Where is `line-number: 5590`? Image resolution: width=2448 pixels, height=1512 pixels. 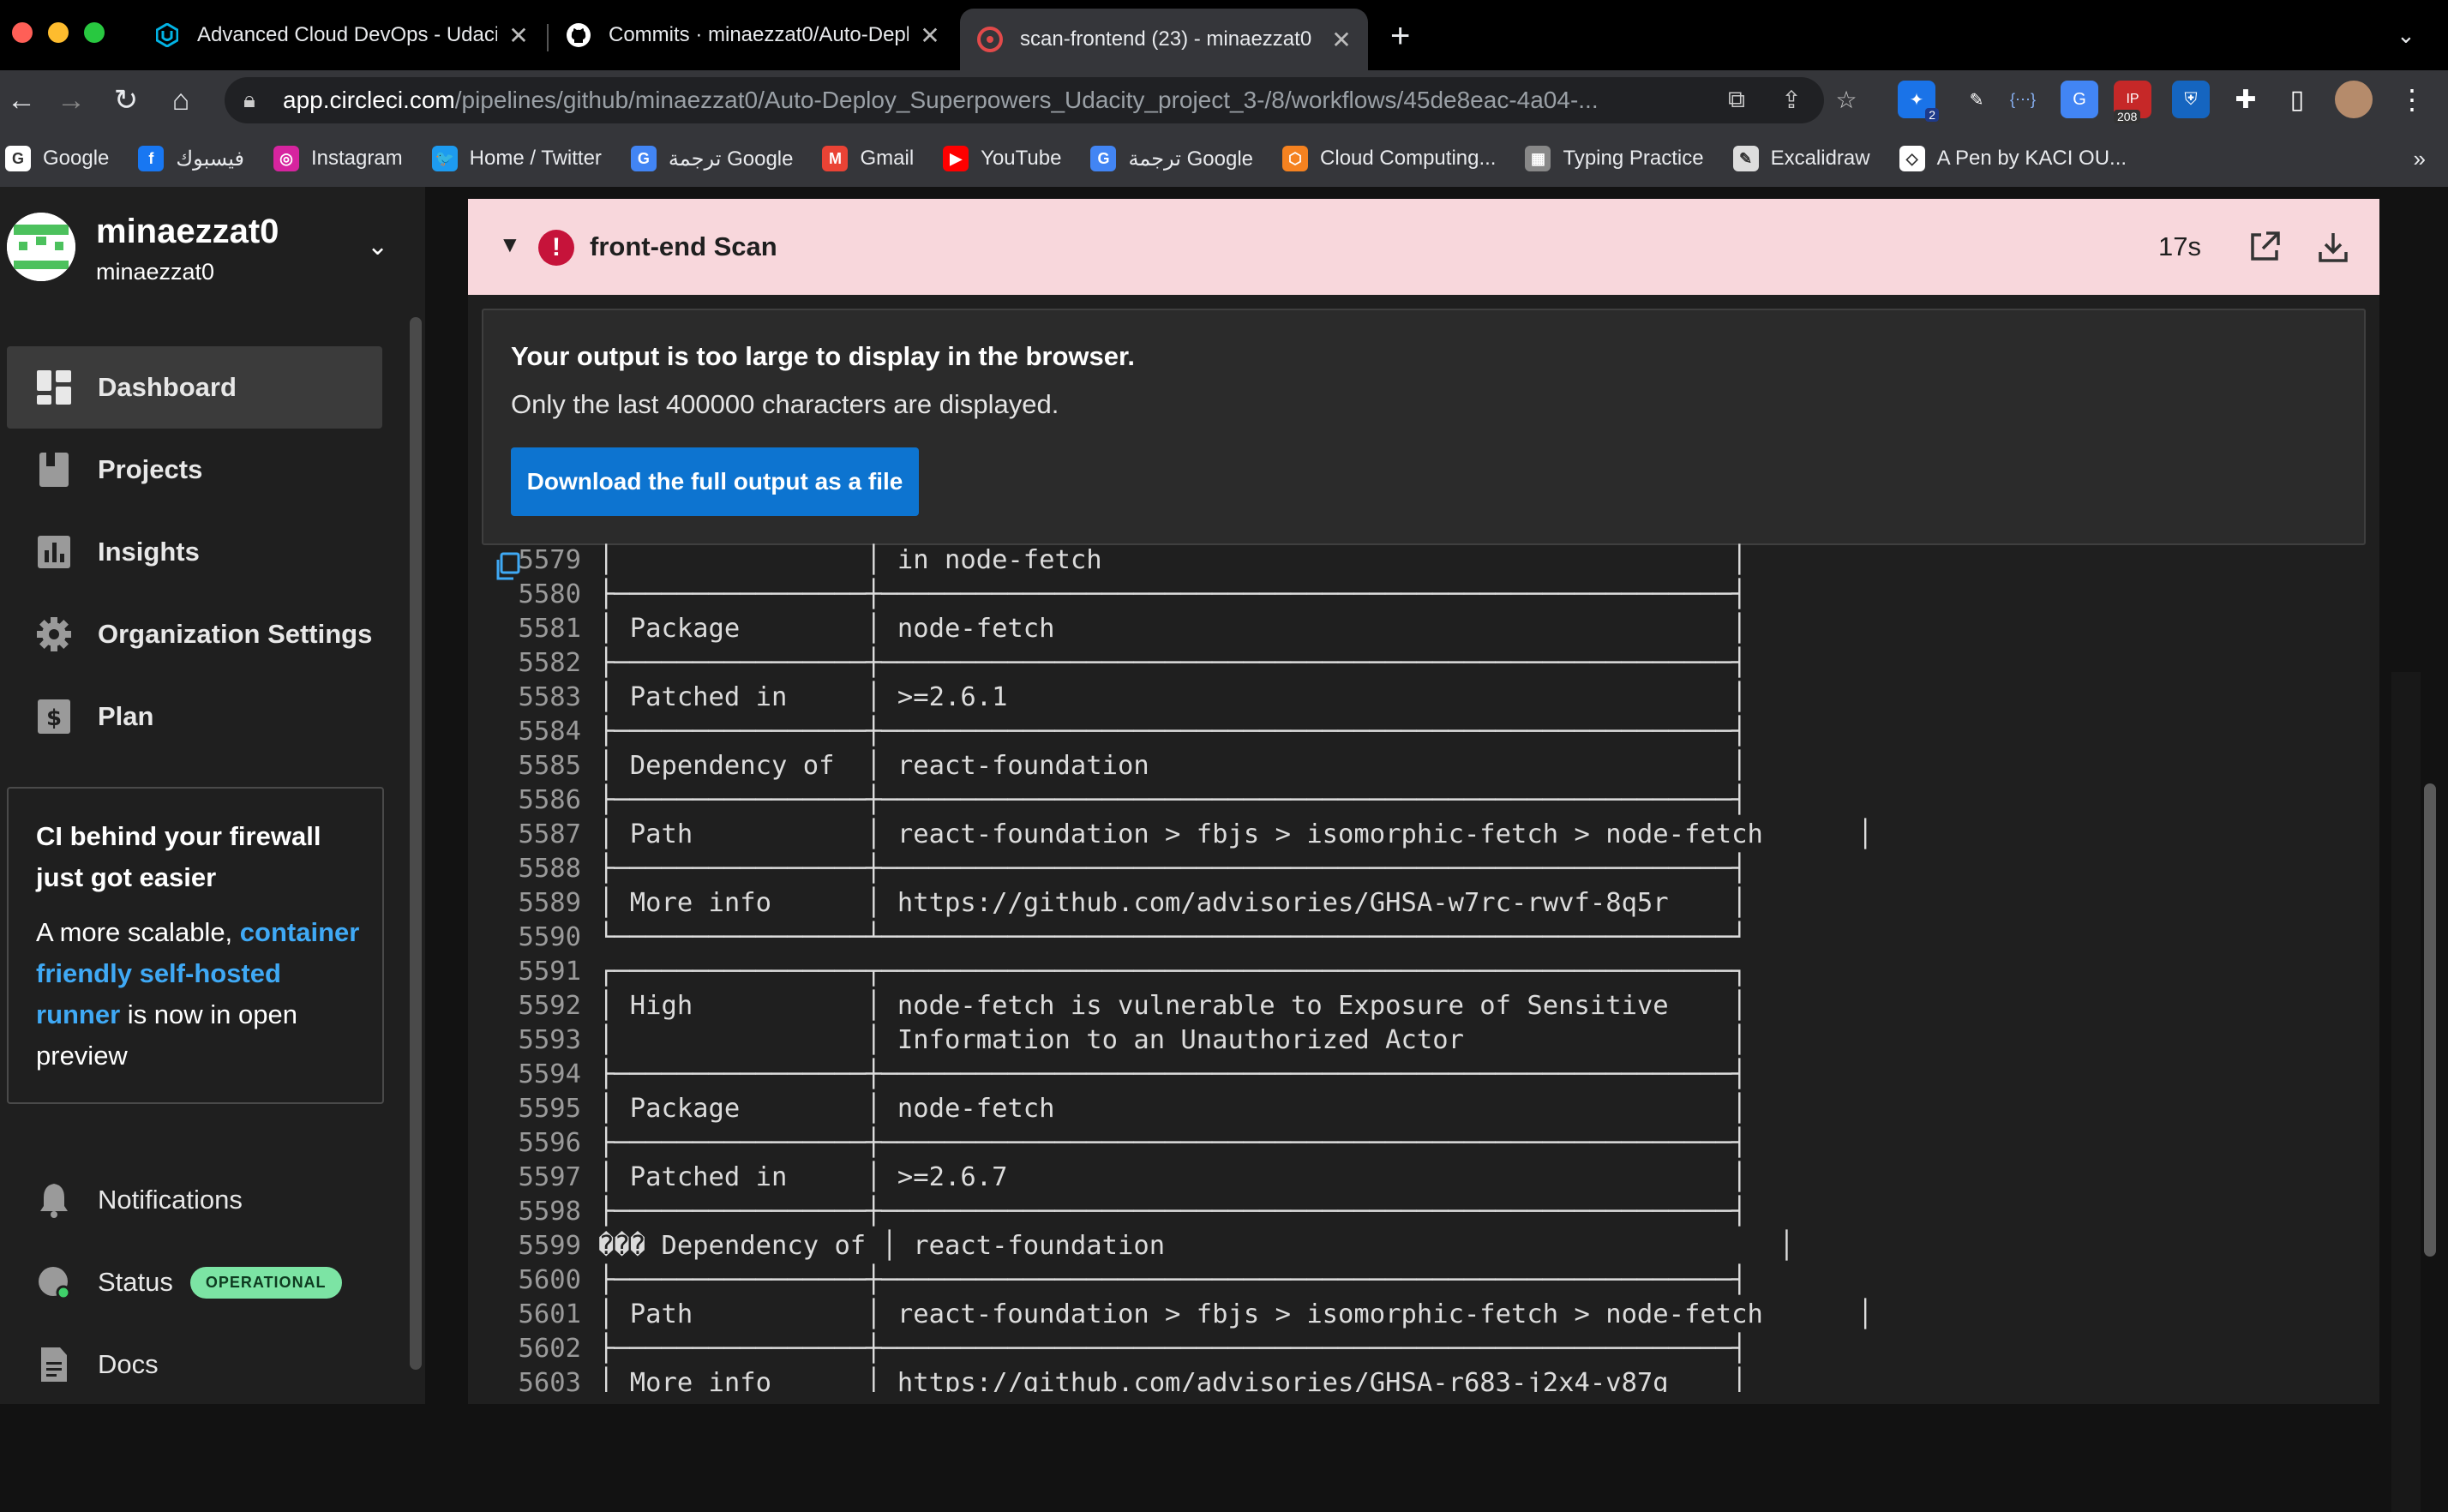
line-number: 5590 is located at coordinates (549, 937).